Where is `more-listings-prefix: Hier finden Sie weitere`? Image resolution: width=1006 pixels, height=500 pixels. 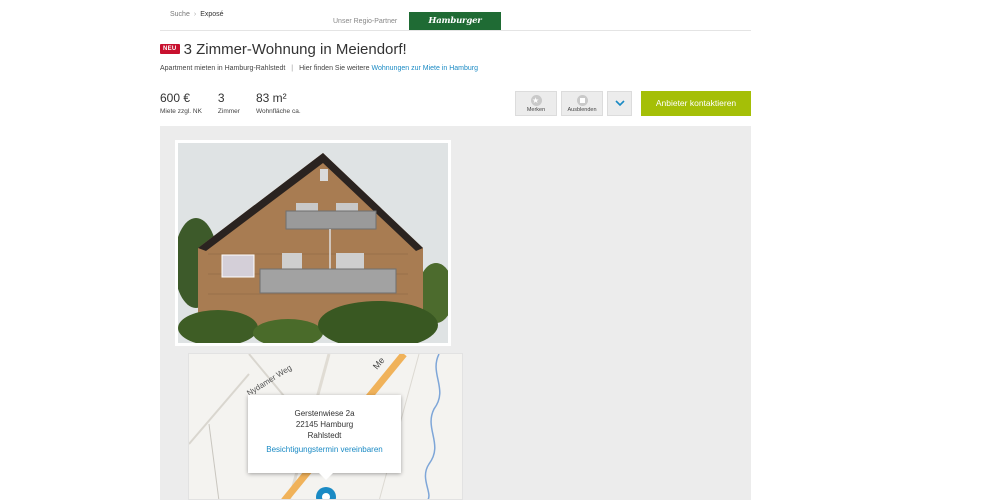 more-listings-prefix: Hier finden Sie weitere is located at coordinates (334, 68).